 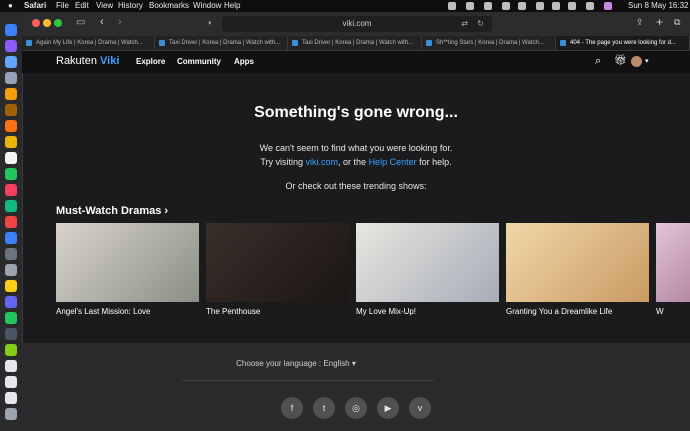 I want to click on reload-icon: ↻, so click(x=480, y=24).